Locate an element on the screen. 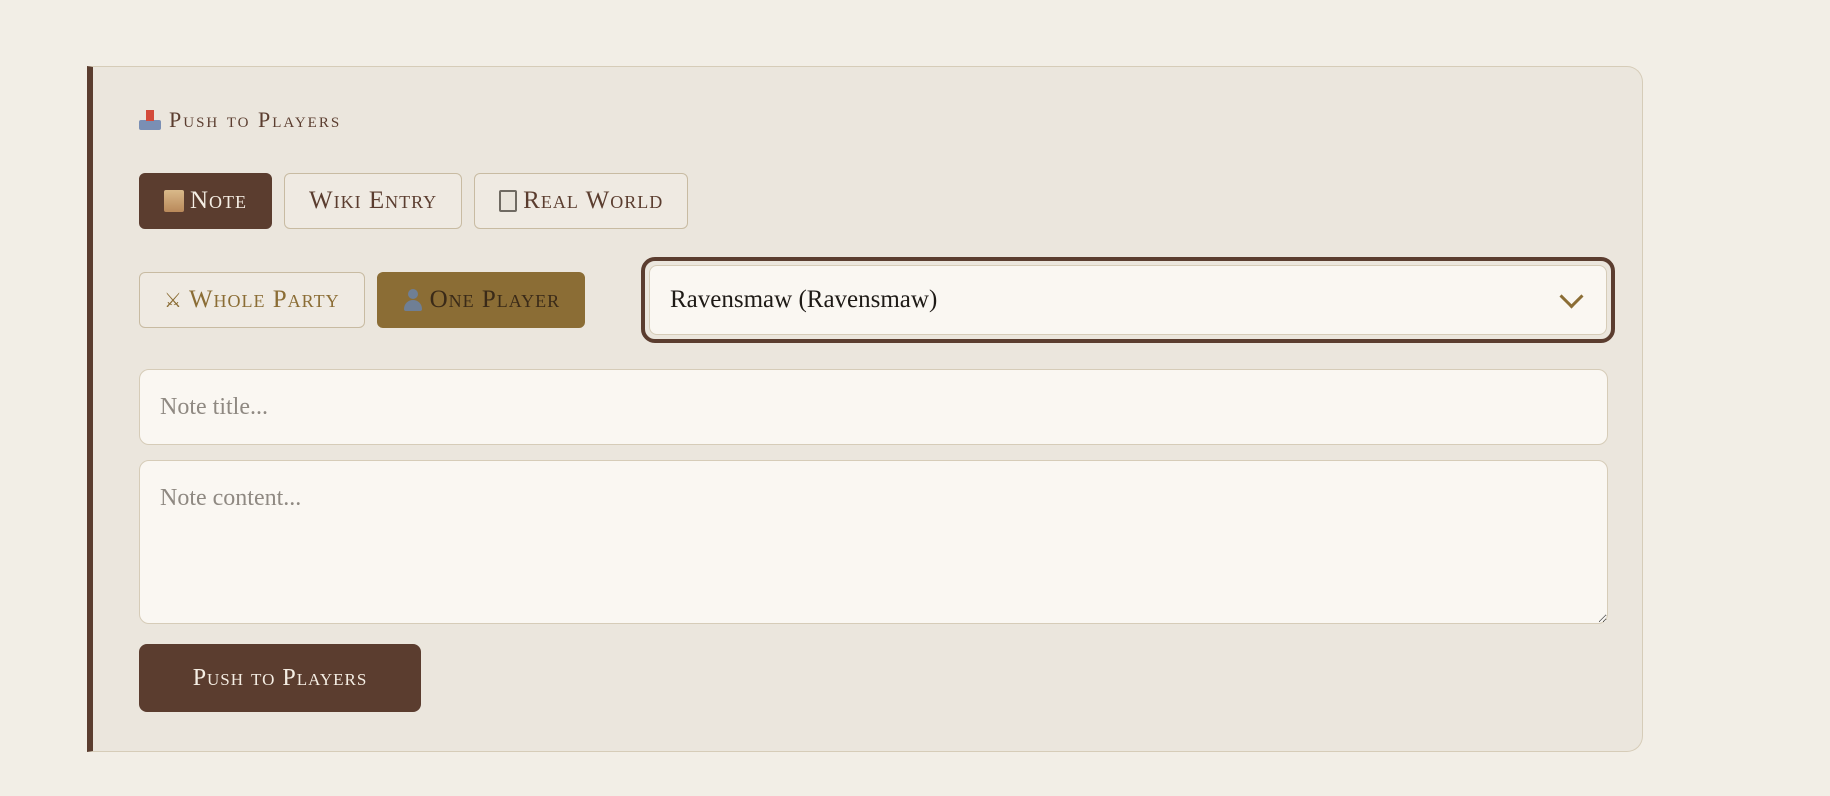 The height and width of the screenshot is (796, 1830). outbox-tray-icon is located at coordinates (150, 120).